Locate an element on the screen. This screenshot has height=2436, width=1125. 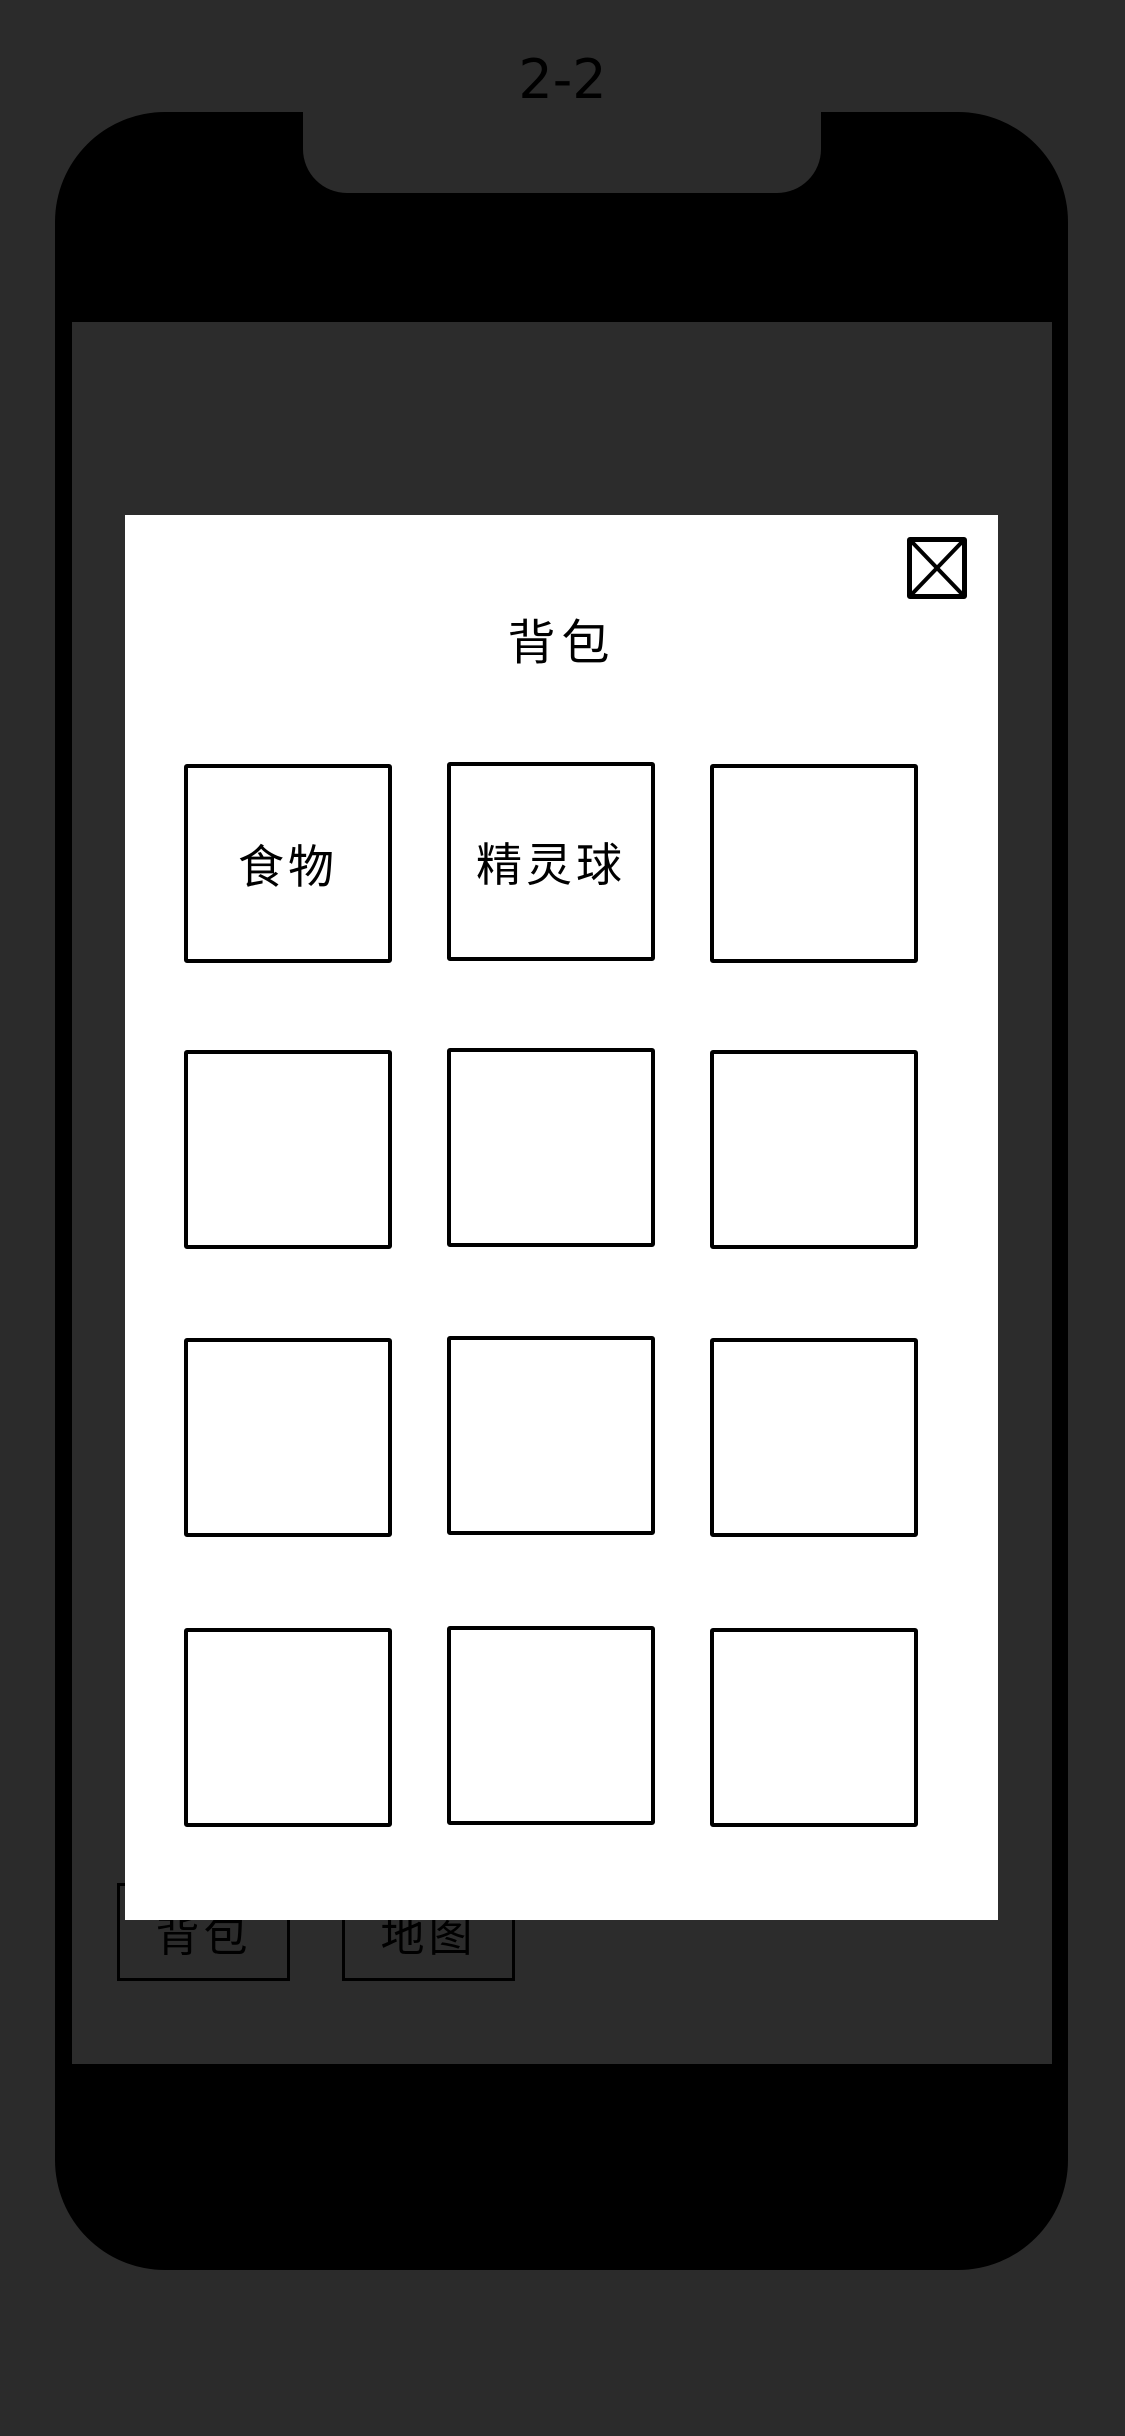
modal-title: 背包 is located at coordinates (561, 643).